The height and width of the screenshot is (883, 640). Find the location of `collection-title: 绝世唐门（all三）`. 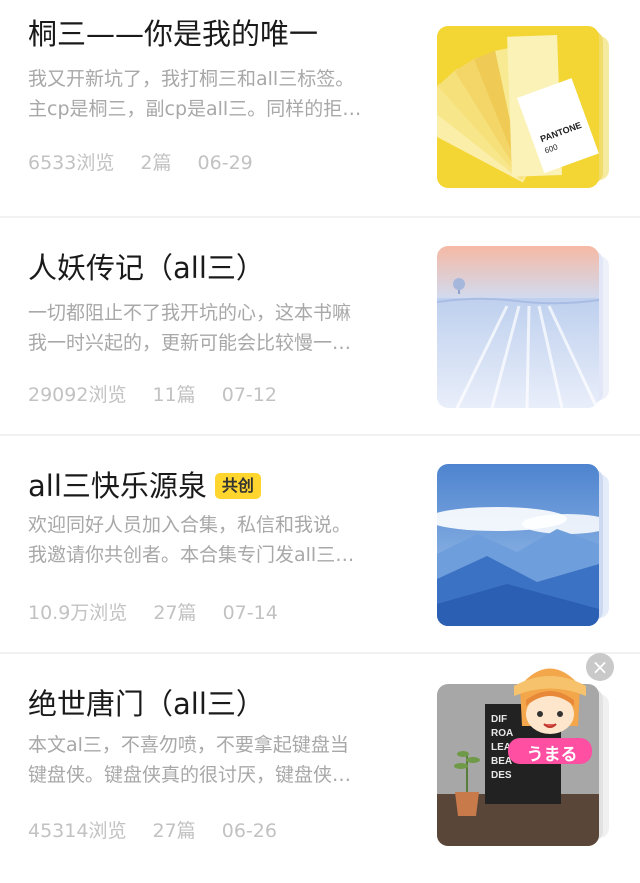

collection-title: 绝世唐门（all三） is located at coordinates (146, 704).